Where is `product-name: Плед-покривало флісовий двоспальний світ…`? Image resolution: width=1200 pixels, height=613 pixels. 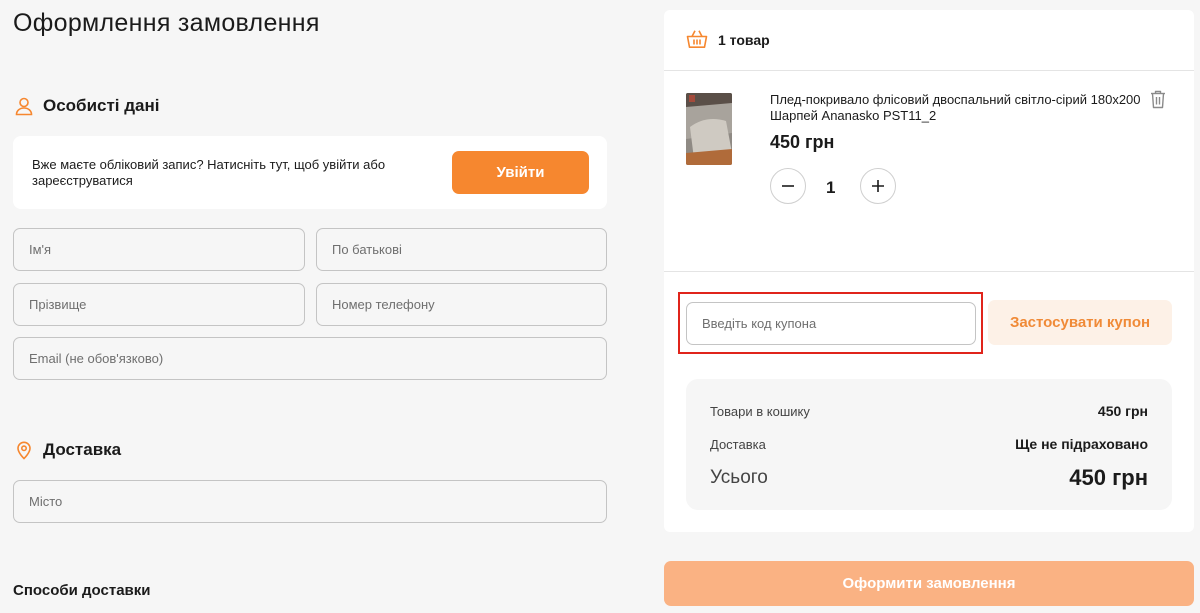 product-name: Плед-покривало флісовий двоспальний світ… is located at coordinates (960, 108).